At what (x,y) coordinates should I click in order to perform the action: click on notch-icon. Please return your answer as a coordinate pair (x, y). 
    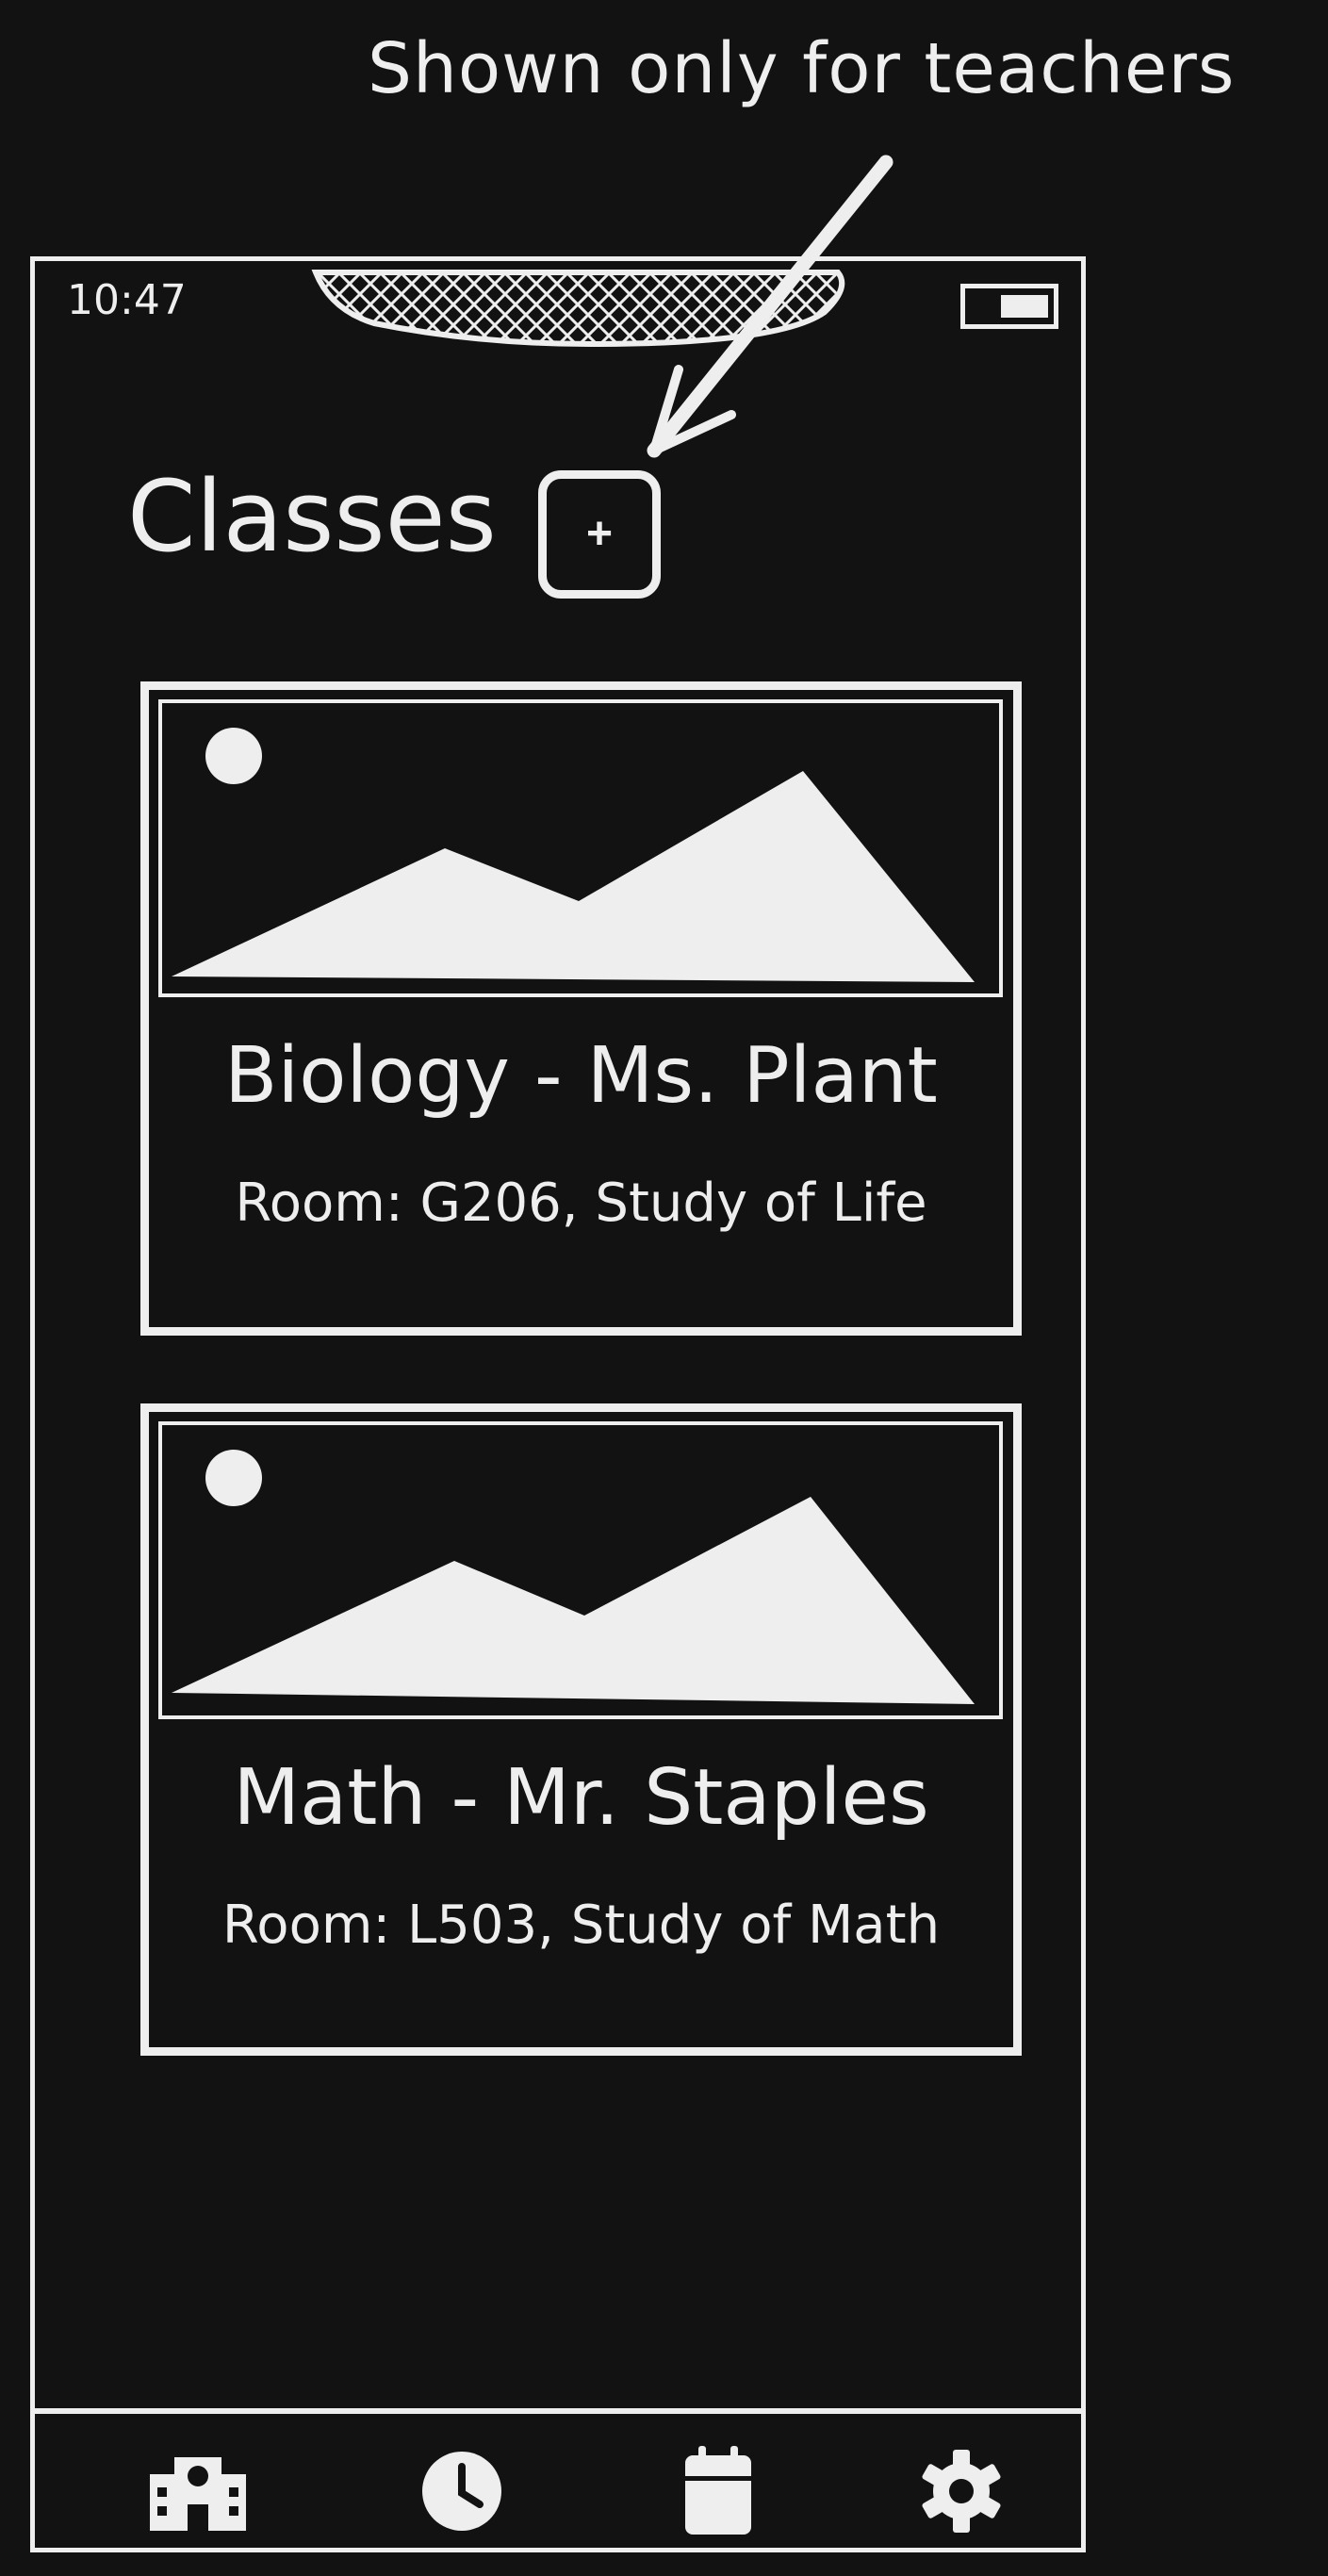
    Looking at the image, I should click on (578, 309).